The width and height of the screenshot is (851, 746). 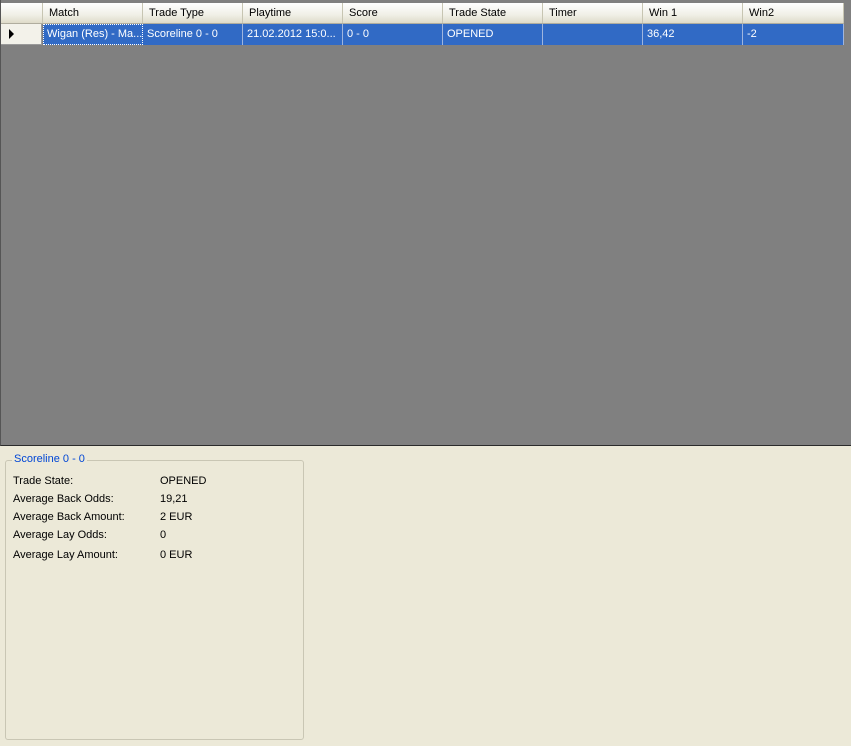 I want to click on average-back-odds-label: Average Back Odds:, so click(x=63, y=499).